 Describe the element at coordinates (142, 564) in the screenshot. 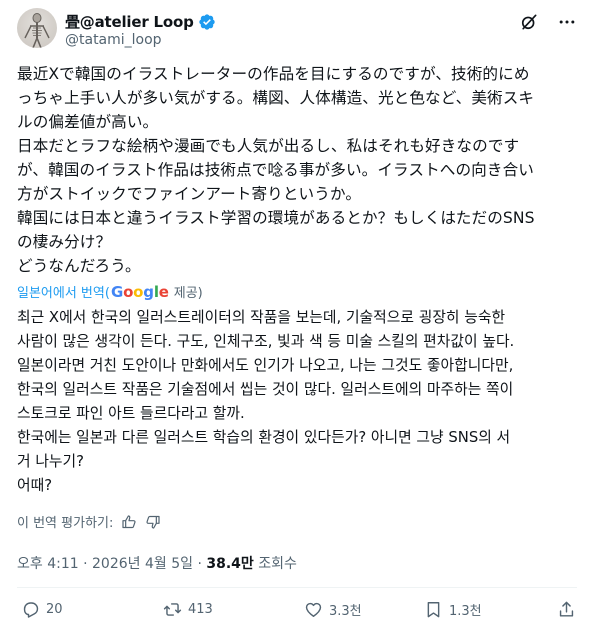

I see `tweet-date: 2026년 4월 5일` at that location.